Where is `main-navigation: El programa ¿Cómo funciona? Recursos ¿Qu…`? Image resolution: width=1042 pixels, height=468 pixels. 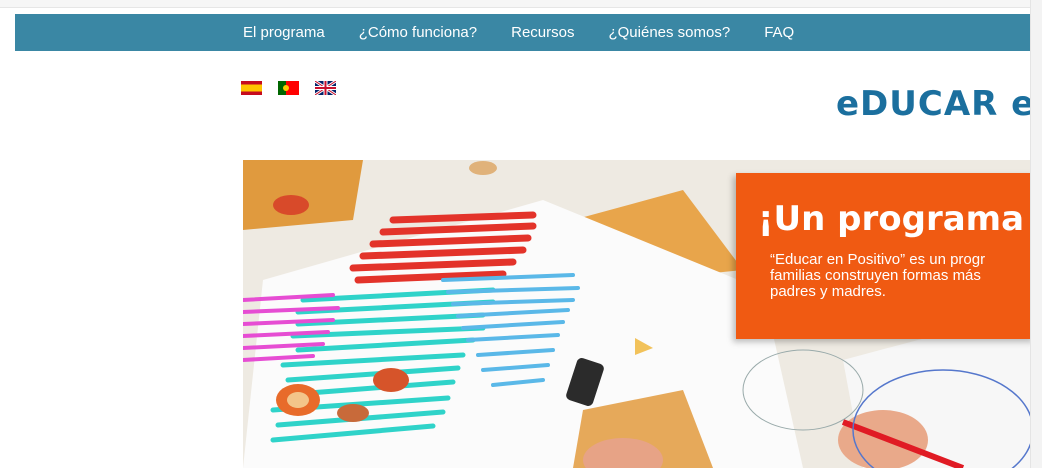
main-navigation: El programa ¿Cómo funciona? Recursos ¿Qu… is located at coordinates (522, 32).